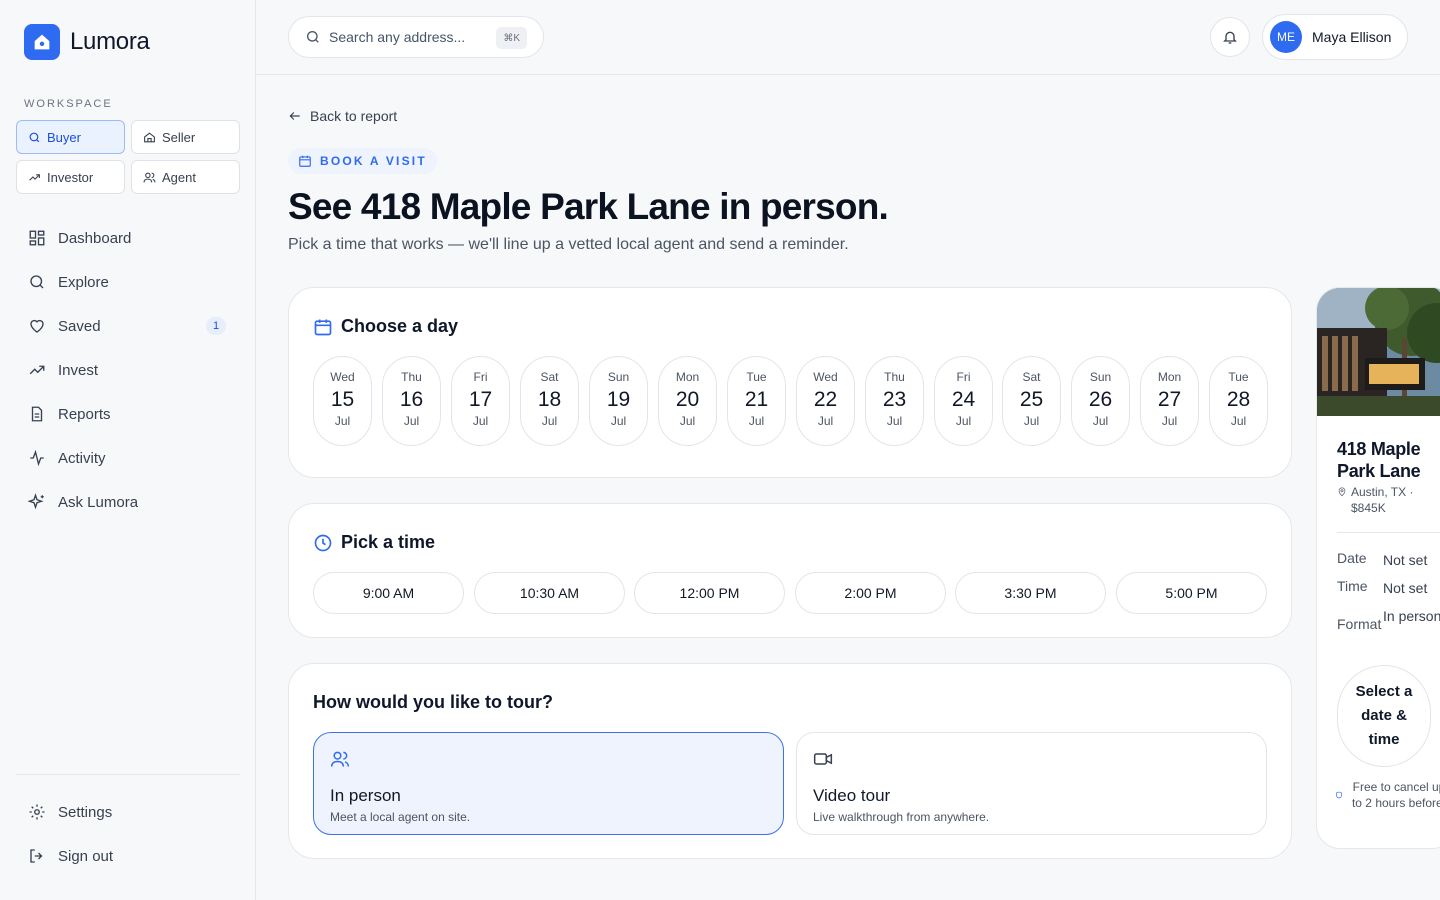  Describe the element at coordinates (1388, 532) in the screenshot. I see `summary-divider` at that location.